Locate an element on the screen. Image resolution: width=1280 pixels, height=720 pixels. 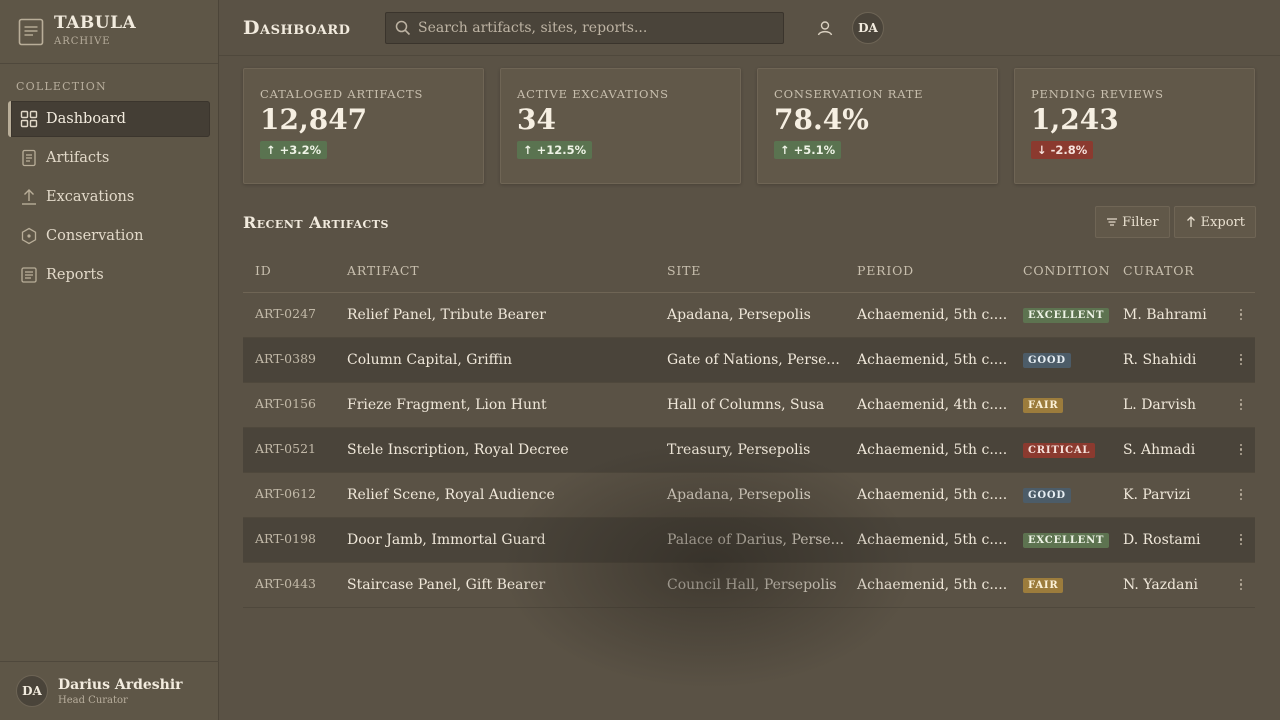
column-header-period: Period is located at coordinates (928, 271).